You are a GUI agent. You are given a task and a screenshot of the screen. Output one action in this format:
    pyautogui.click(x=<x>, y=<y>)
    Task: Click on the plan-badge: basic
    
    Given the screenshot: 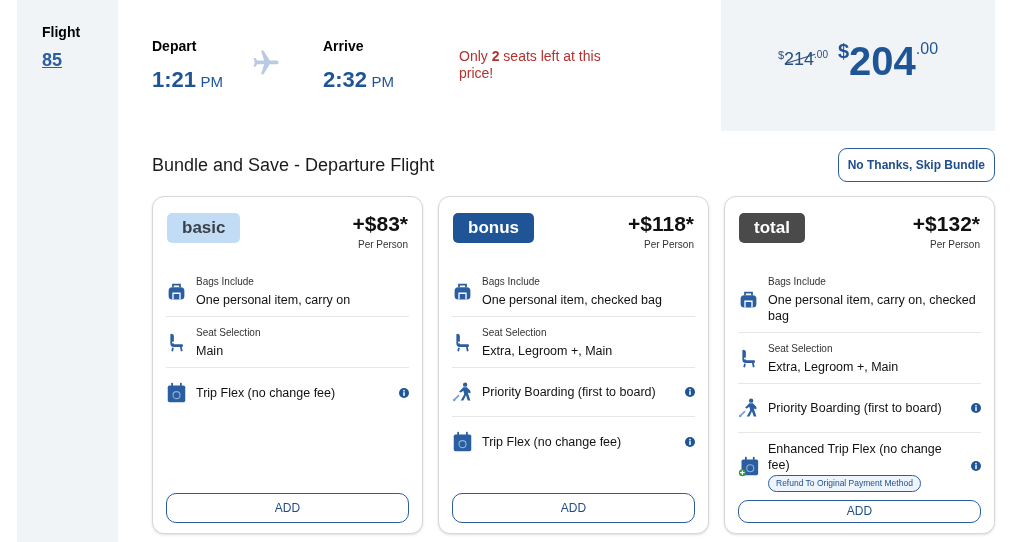 What is the action you would take?
    pyautogui.click(x=204, y=228)
    